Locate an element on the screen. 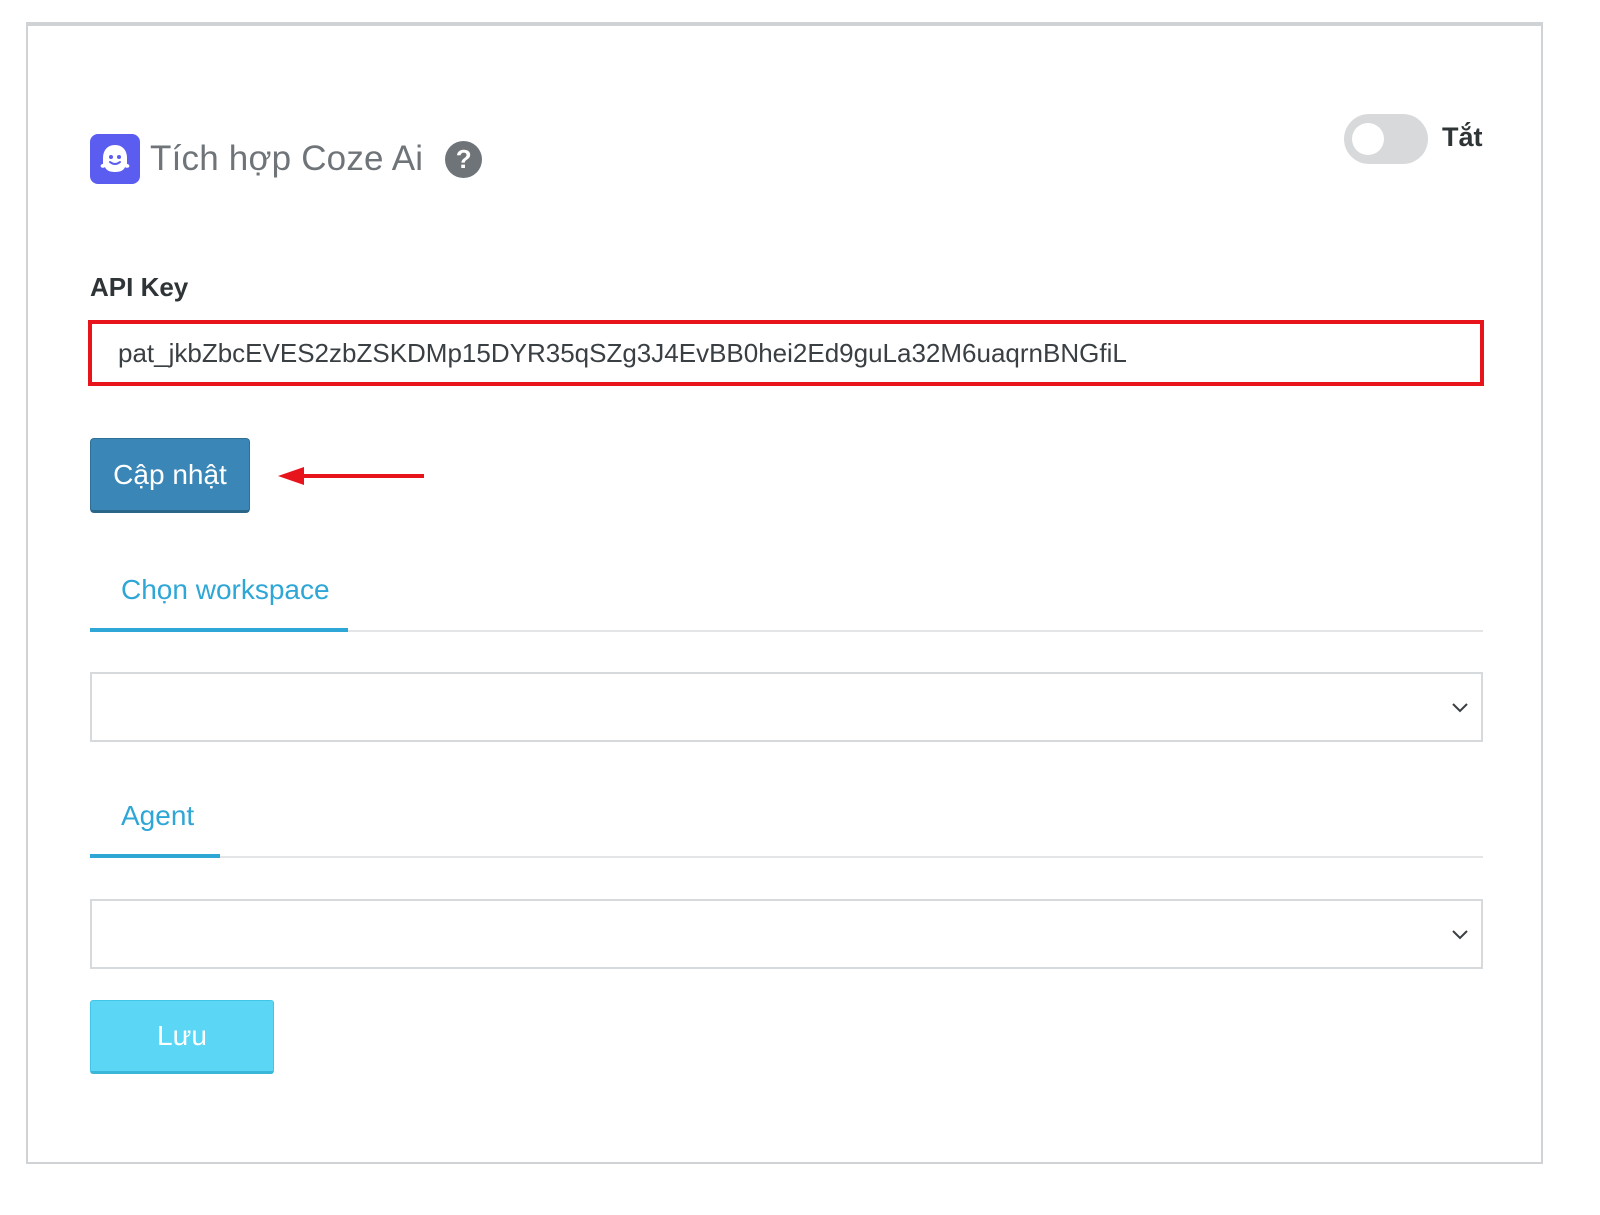 The height and width of the screenshot is (1215, 1600). integration-header: Tích hợp Coze Ai ? is located at coordinates (286, 159).